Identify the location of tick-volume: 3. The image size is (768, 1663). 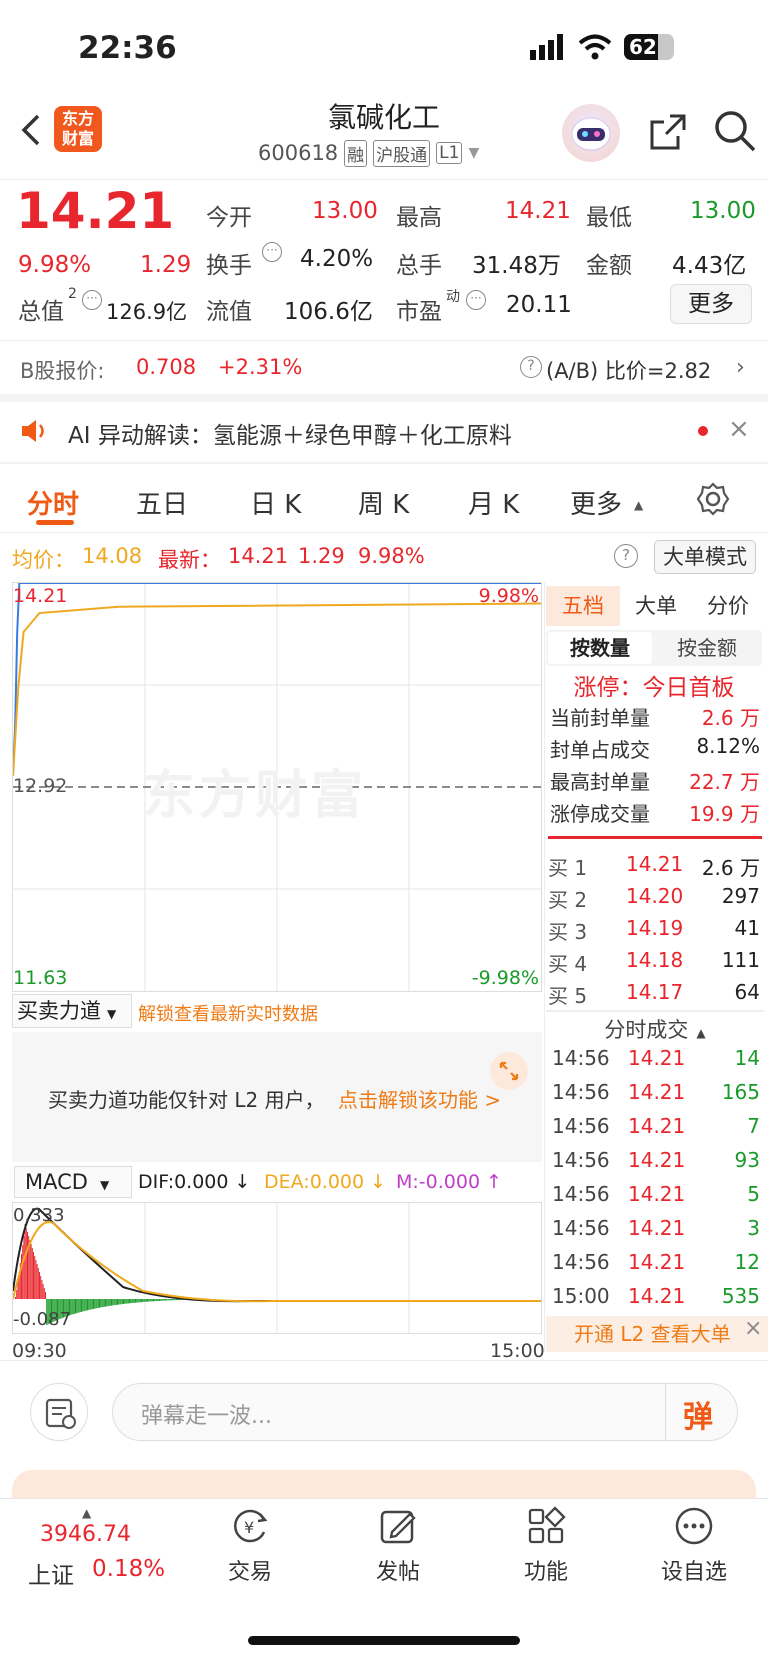
(753, 1228).